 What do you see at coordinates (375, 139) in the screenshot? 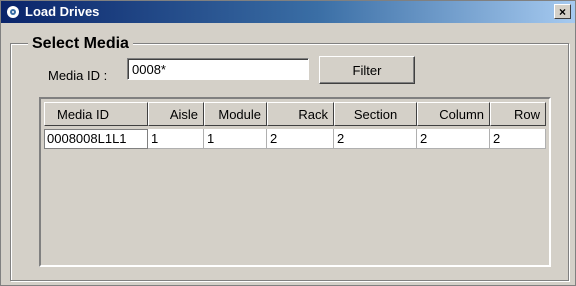
I see `cell-section: 2` at bounding box center [375, 139].